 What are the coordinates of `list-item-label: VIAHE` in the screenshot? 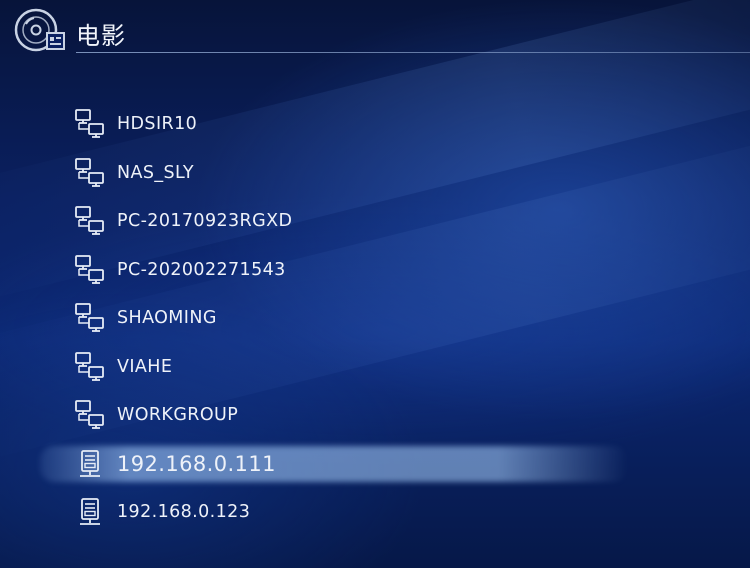 It's located at (145, 366).